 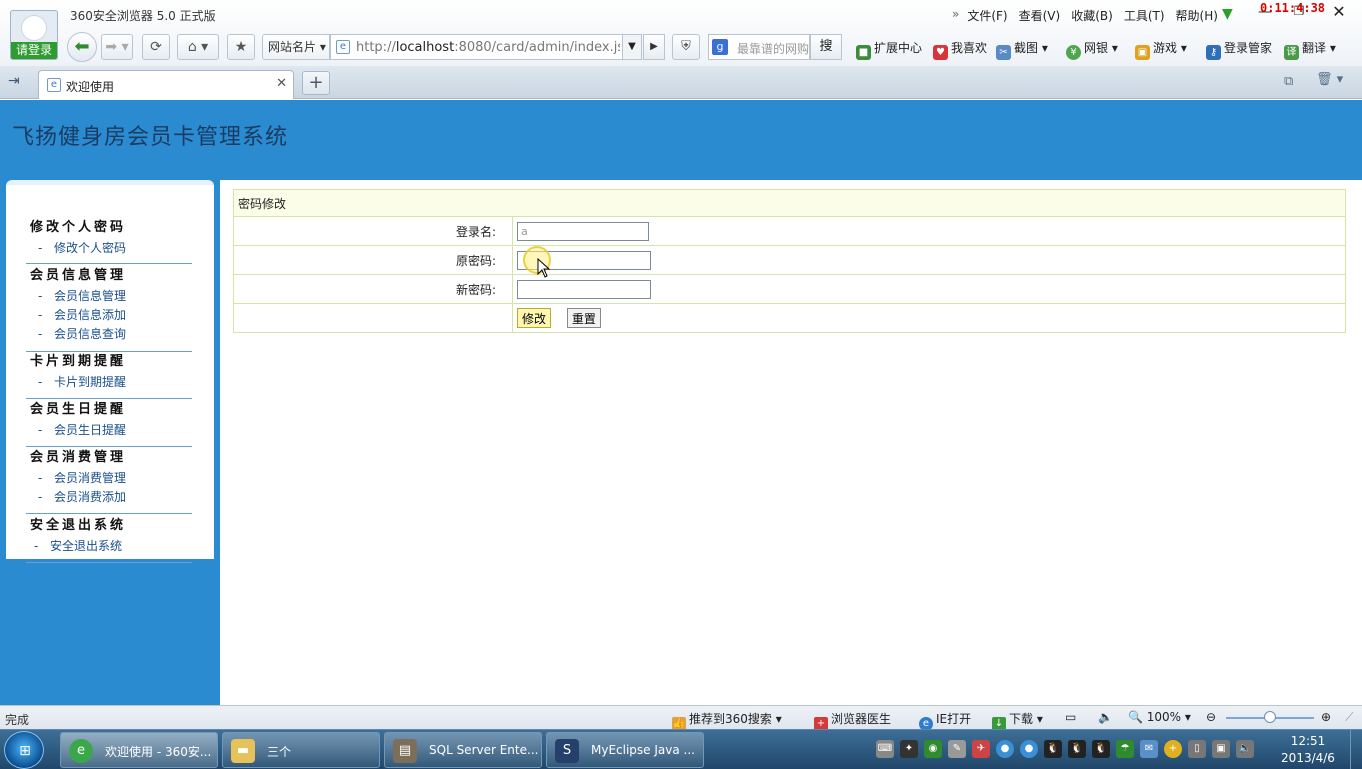 What do you see at coordinates (81, 751) in the screenshot?
I see `browser-360-icon: e` at bounding box center [81, 751].